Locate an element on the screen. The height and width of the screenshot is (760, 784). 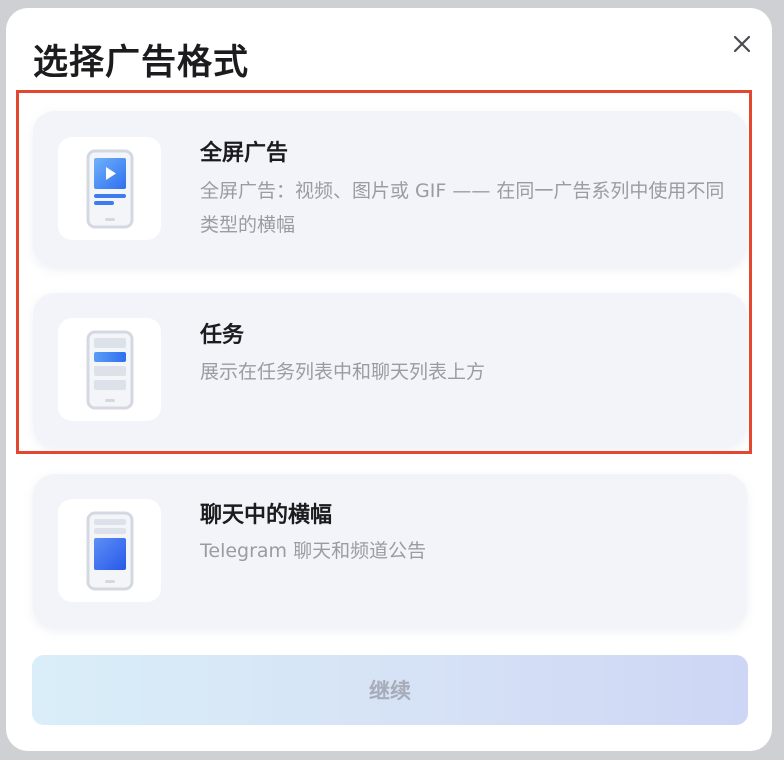
format-description: 展示在任务列表中和聊天列表上方 is located at coordinates (343, 372).